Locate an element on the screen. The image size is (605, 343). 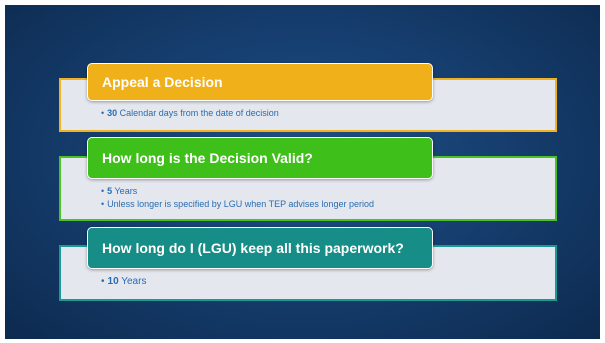
appeal-heading: Appeal a Decision is located at coordinates (260, 82).